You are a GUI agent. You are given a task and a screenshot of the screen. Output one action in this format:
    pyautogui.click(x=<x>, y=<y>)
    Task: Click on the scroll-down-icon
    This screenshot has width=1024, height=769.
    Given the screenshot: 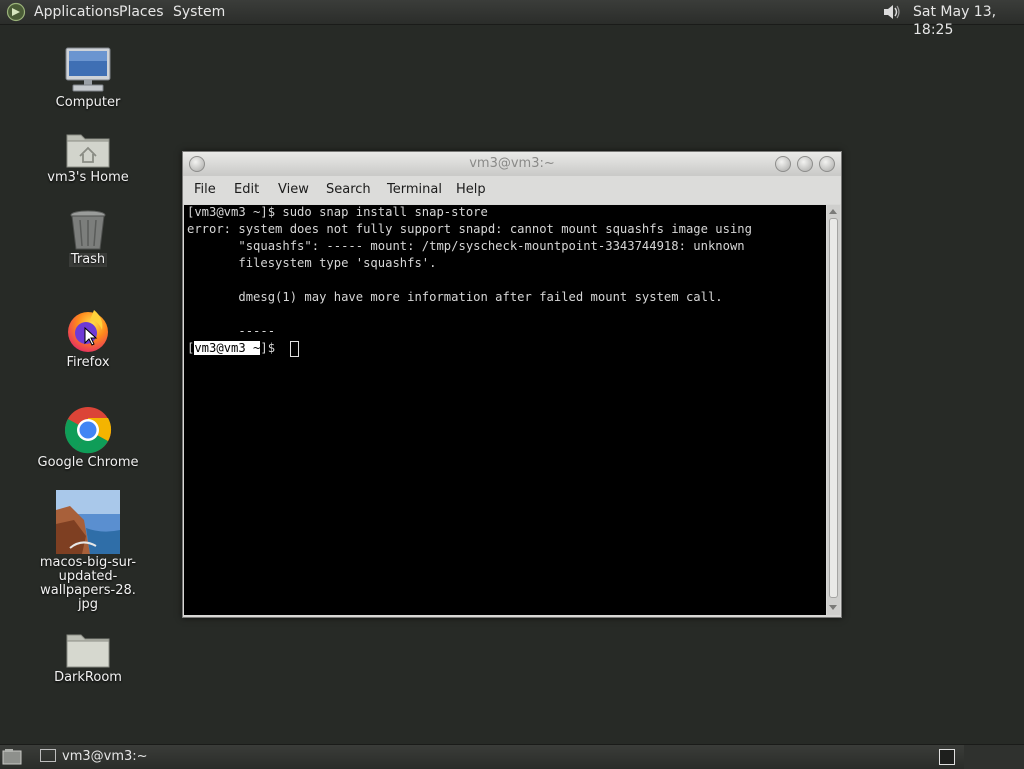 What is the action you would take?
    pyautogui.click(x=833, y=607)
    